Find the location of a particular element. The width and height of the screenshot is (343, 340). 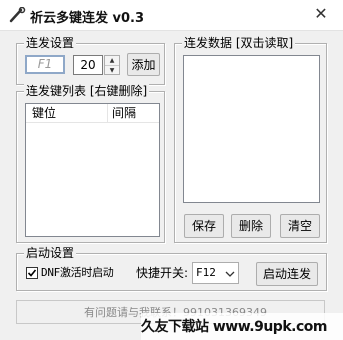

hotkey-select: F12 is located at coordinates (215, 273).